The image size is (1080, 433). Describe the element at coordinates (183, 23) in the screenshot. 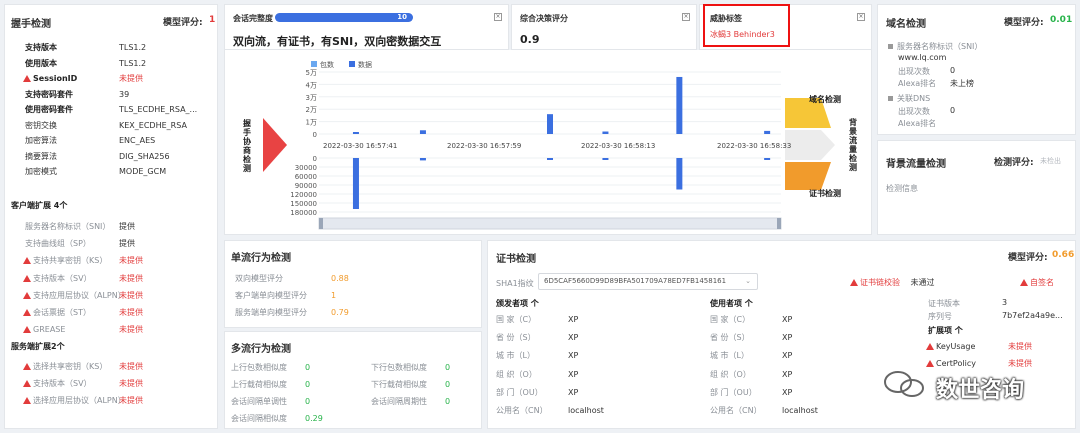

I see `handshake-score-label: 模型评分:` at that location.